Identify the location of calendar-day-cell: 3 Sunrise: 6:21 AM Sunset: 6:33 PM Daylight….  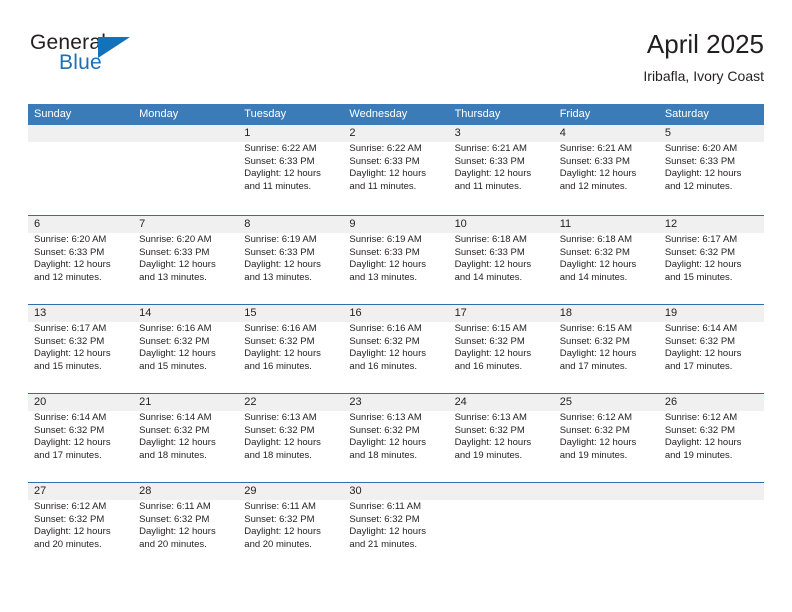
(501, 170).